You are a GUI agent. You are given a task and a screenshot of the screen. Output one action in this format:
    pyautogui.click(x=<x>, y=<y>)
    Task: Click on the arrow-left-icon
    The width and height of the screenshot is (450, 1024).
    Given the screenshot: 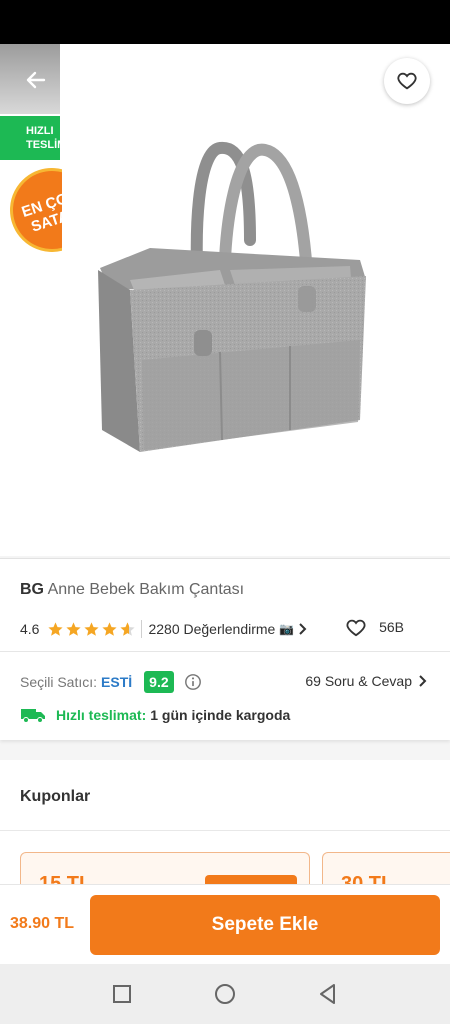 What is the action you would take?
    pyautogui.click(x=36, y=80)
    